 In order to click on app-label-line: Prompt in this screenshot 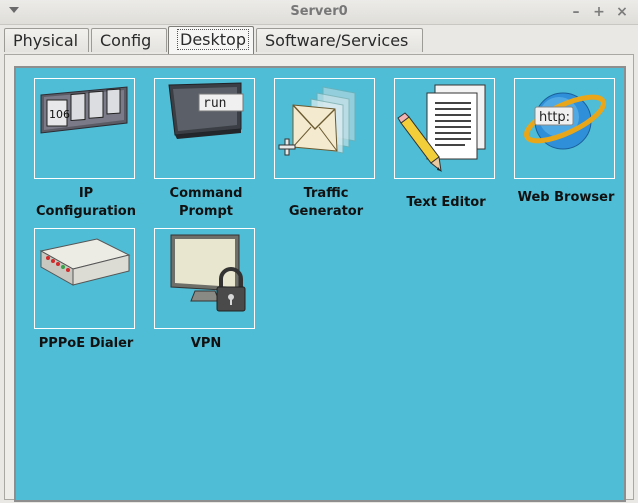, I will do `click(206, 211)`.